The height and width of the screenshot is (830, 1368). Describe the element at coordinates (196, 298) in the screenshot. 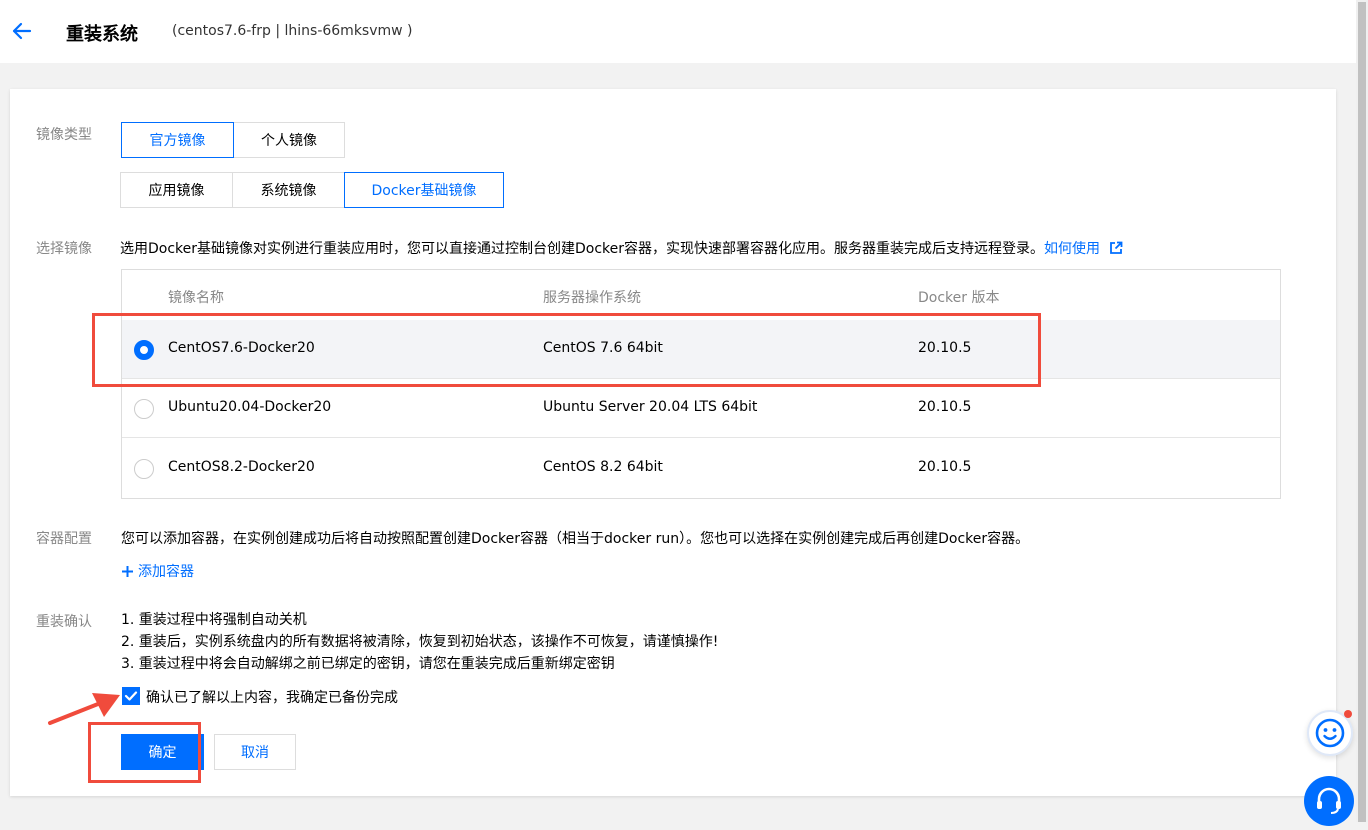

I see `column-header-image-name: 镜像名称` at that location.